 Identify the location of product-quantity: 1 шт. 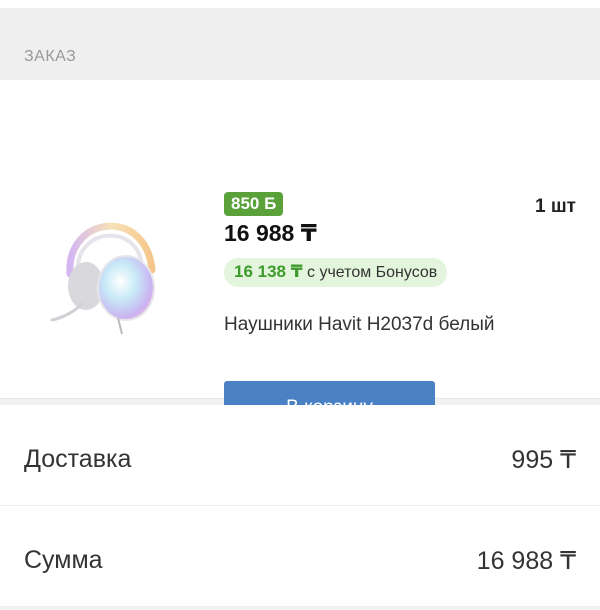
(555, 206).